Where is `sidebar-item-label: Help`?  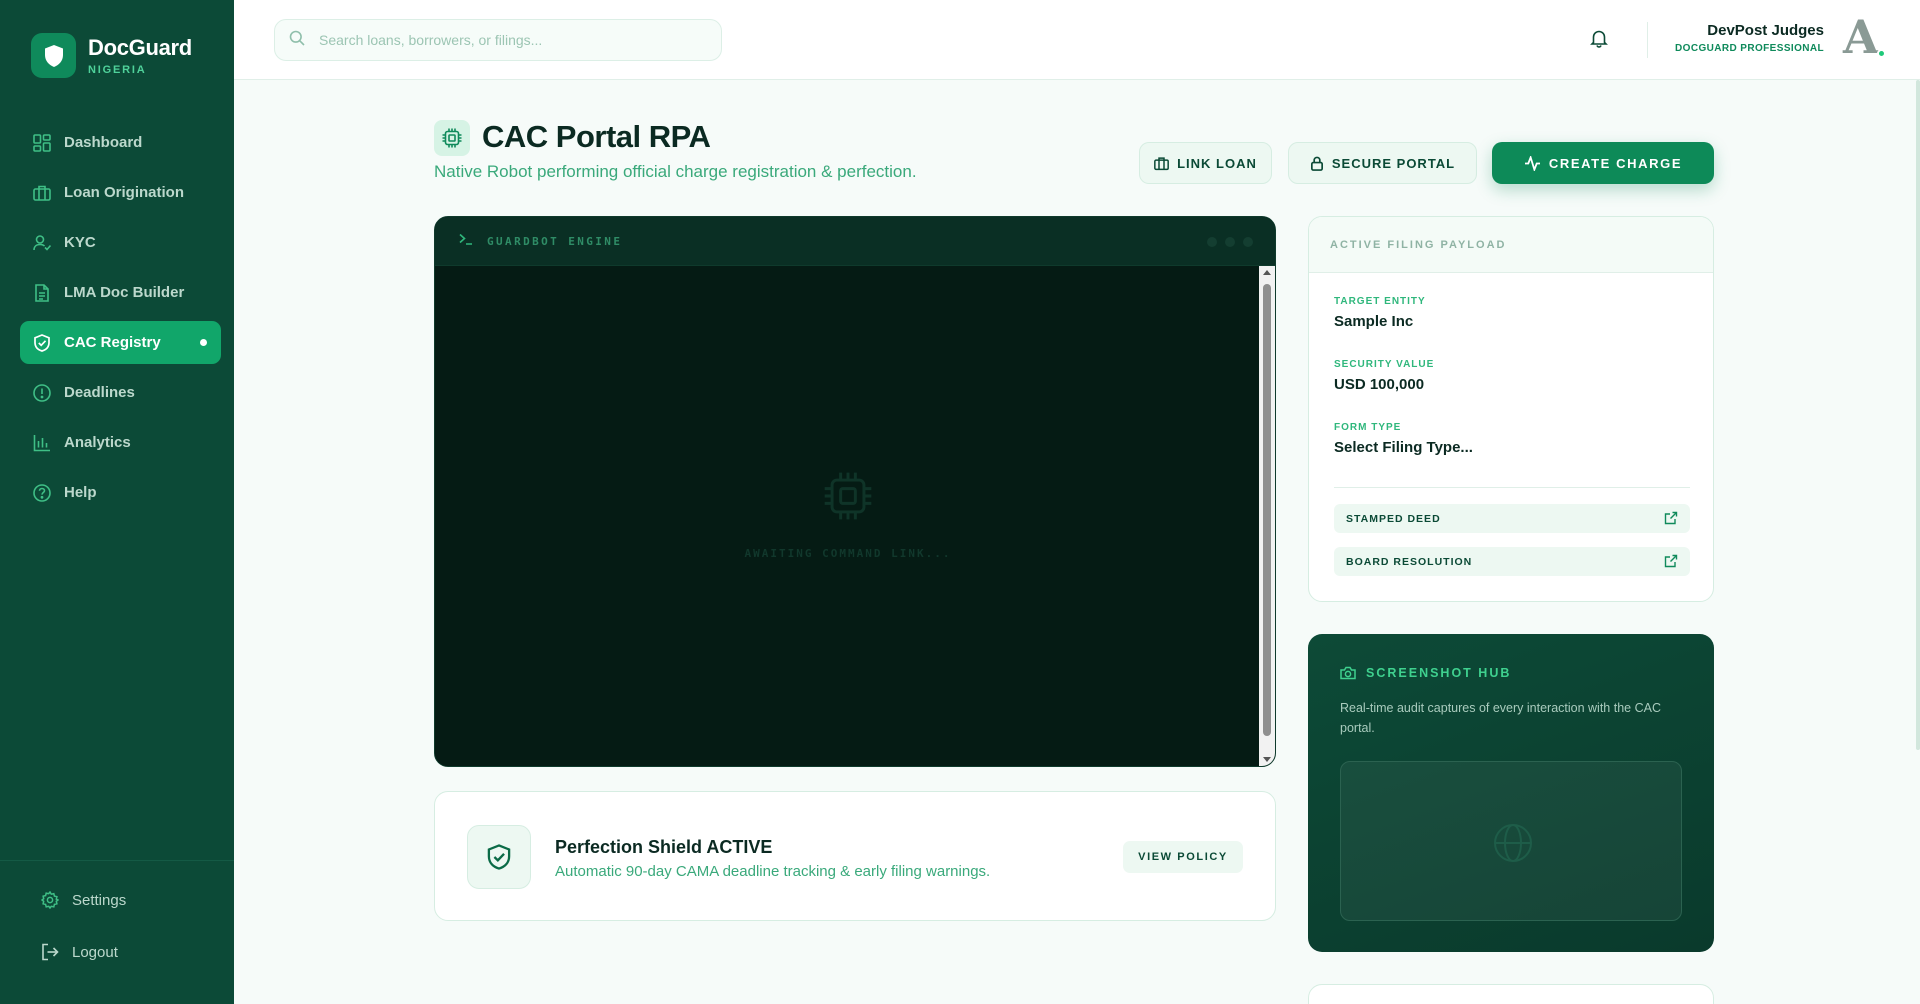 sidebar-item-label: Help is located at coordinates (80, 492).